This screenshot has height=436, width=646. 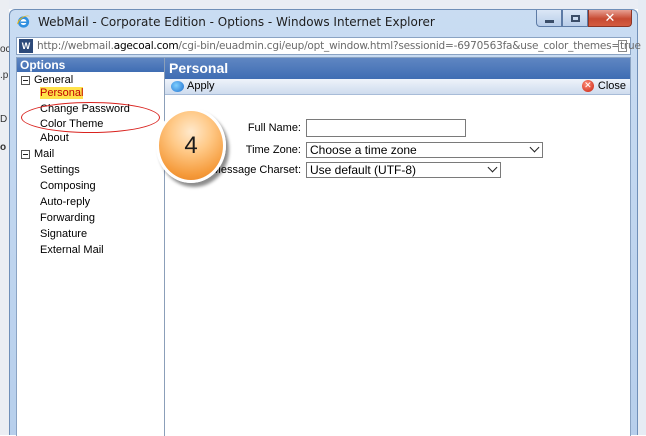 What do you see at coordinates (23, 21) in the screenshot?
I see `internet-explorer-icon` at bounding box center [23, 21].